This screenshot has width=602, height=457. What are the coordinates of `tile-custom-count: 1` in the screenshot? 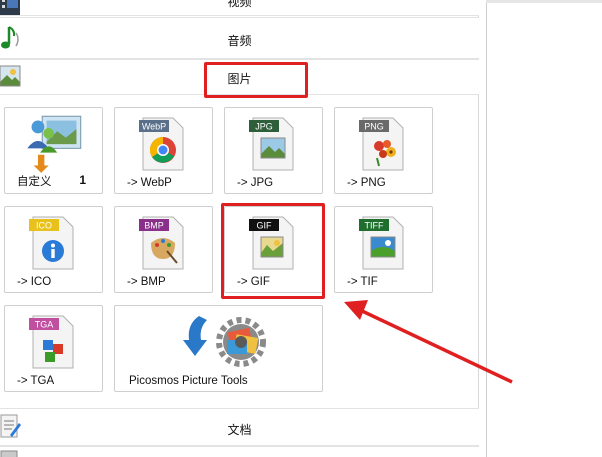 It's located at (82, 180).